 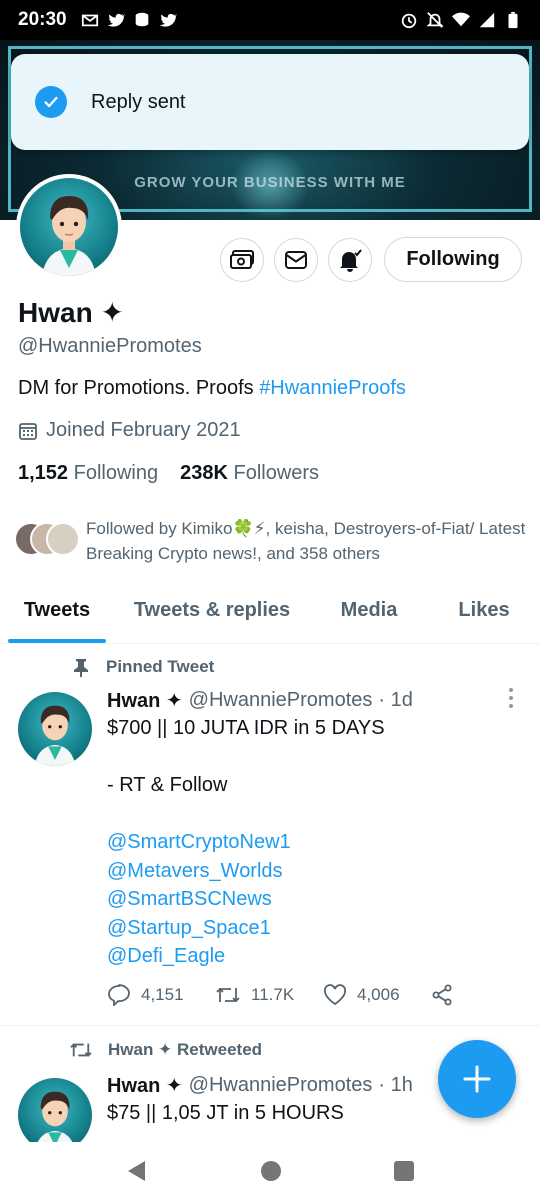 What do you see at coordinates (369, 610) in the screenshot?
I see `tab-label: Media` at bounding box center [369, 610].